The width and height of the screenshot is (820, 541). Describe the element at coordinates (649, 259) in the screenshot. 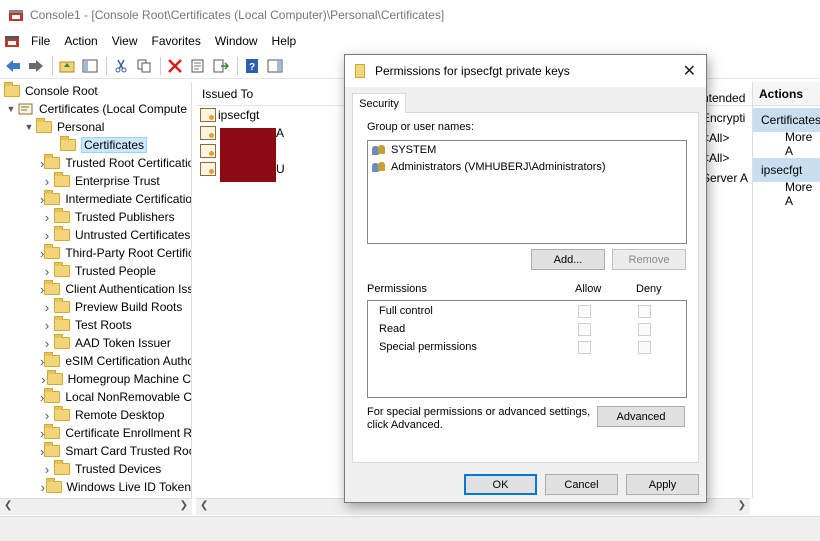

I see `remove-button: Remove` at that location.